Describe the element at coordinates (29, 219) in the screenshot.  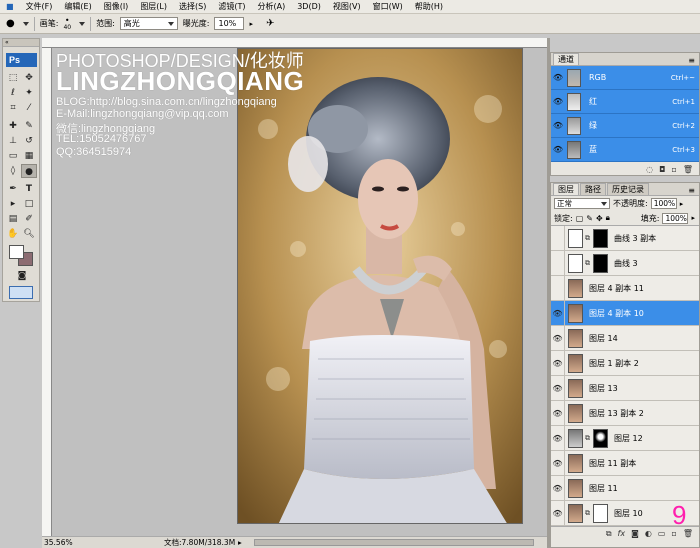
I see `eyedropper-icon: ✐` at that location.